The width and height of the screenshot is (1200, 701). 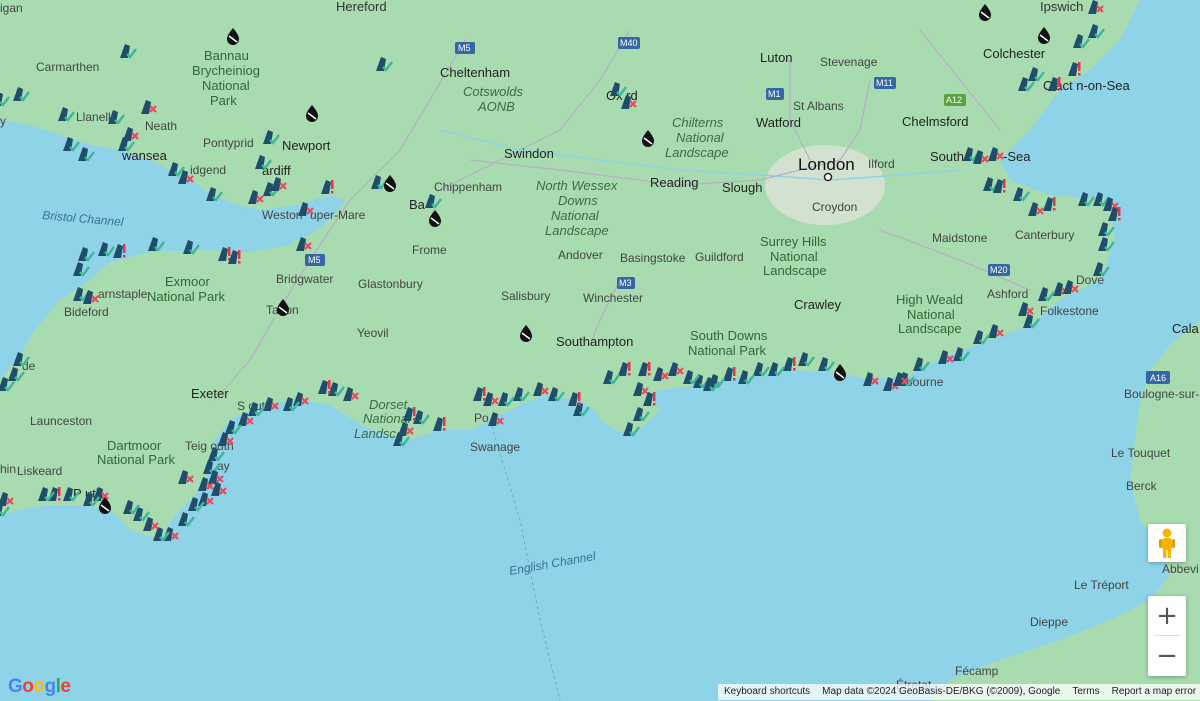 I want to click on label-southampton: Southampton, so click(x=594, y=341).